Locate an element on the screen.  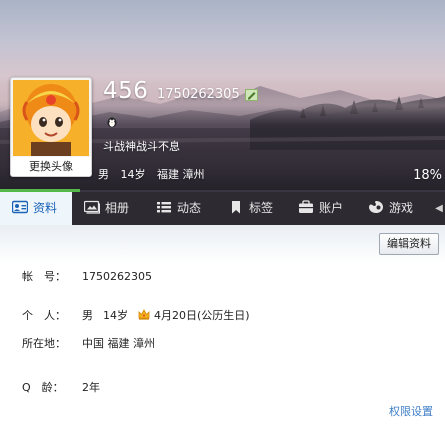
location-row: 所在地： 中国 福建 漳州 is located at coordinates (88, 343).